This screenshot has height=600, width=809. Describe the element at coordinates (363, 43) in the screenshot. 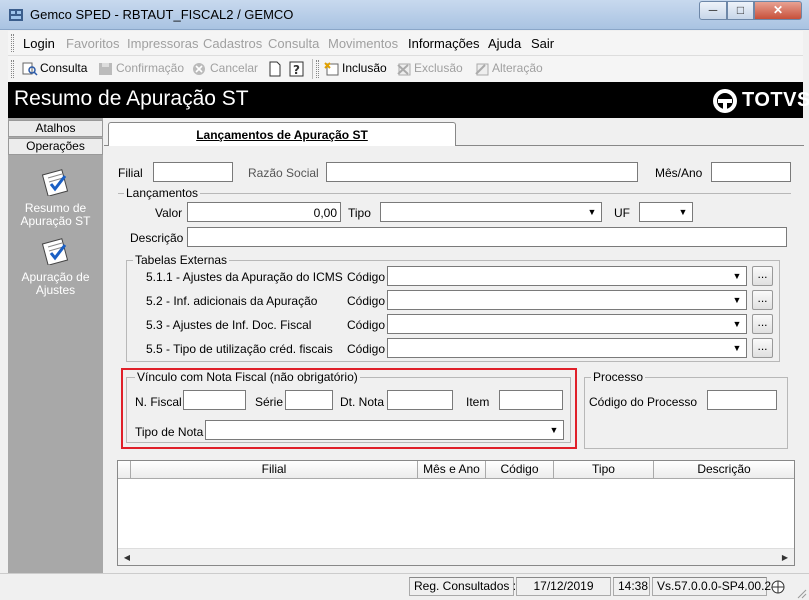

I see `menu-movimentos: Movimentos` at that location.